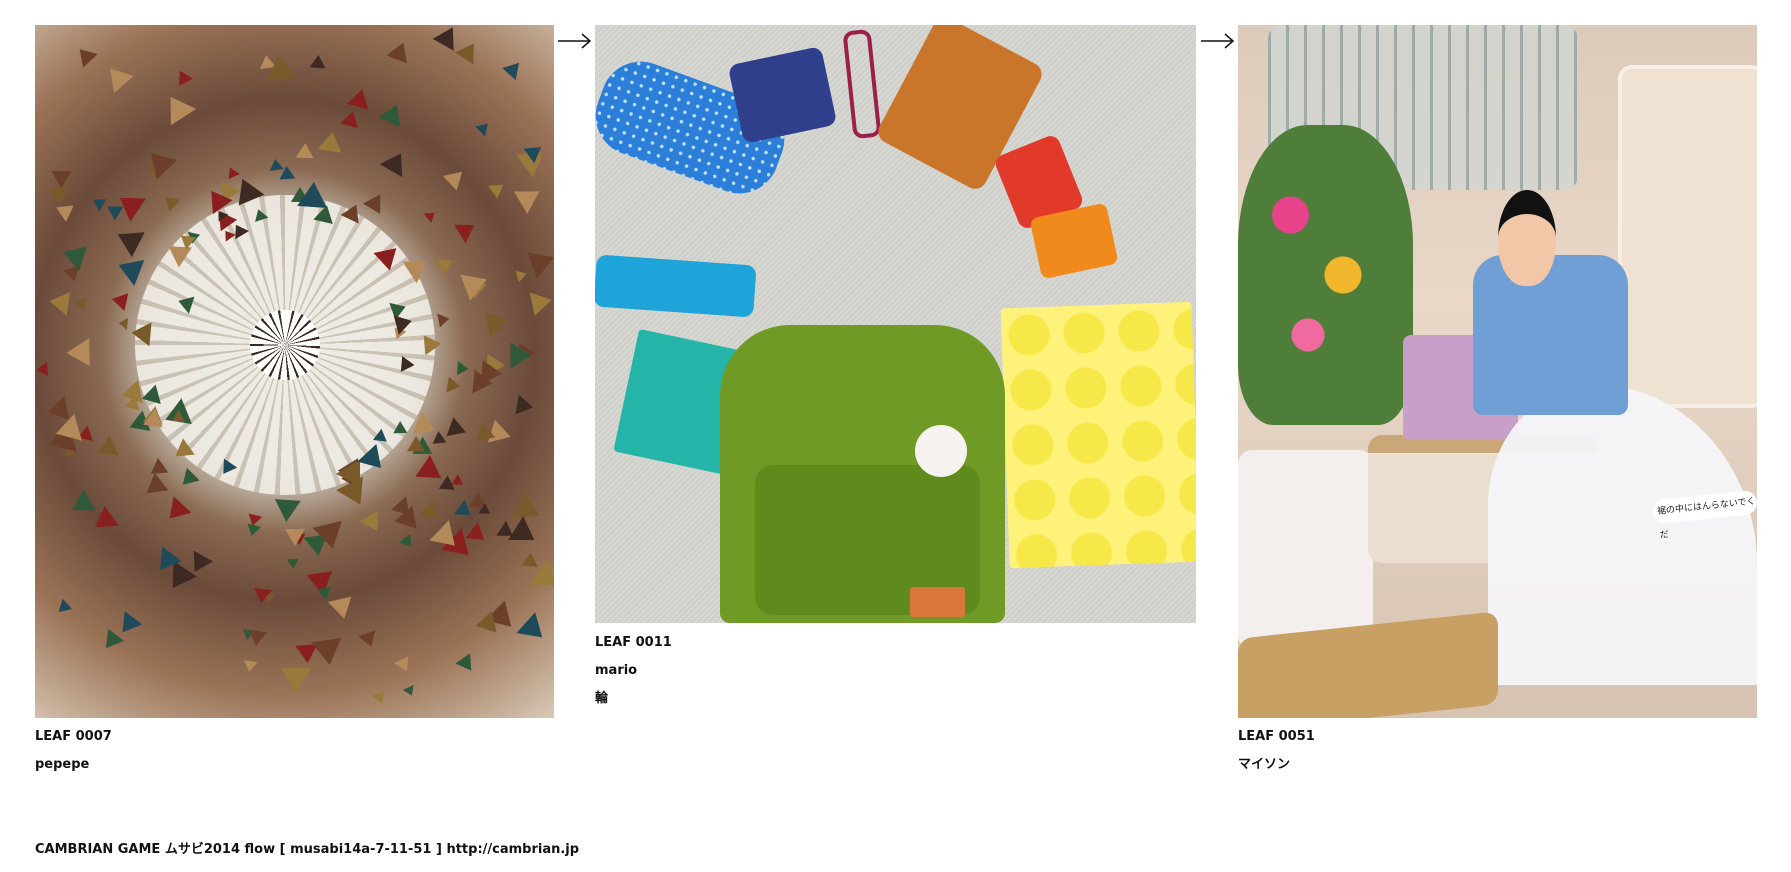  What do you see at coordinates (1098, 435) in the screenshot?
I see `lemon-folder-item` at bounding box center [1098, 435].